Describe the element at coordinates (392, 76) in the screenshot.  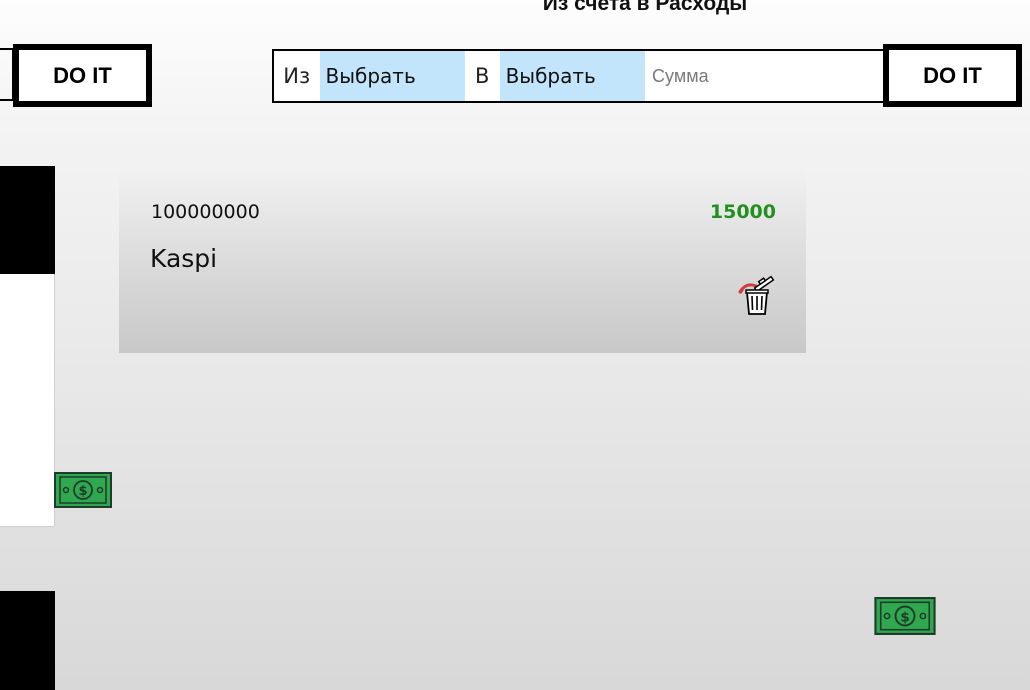
I see `from-account-select: Выбрать` at that location.